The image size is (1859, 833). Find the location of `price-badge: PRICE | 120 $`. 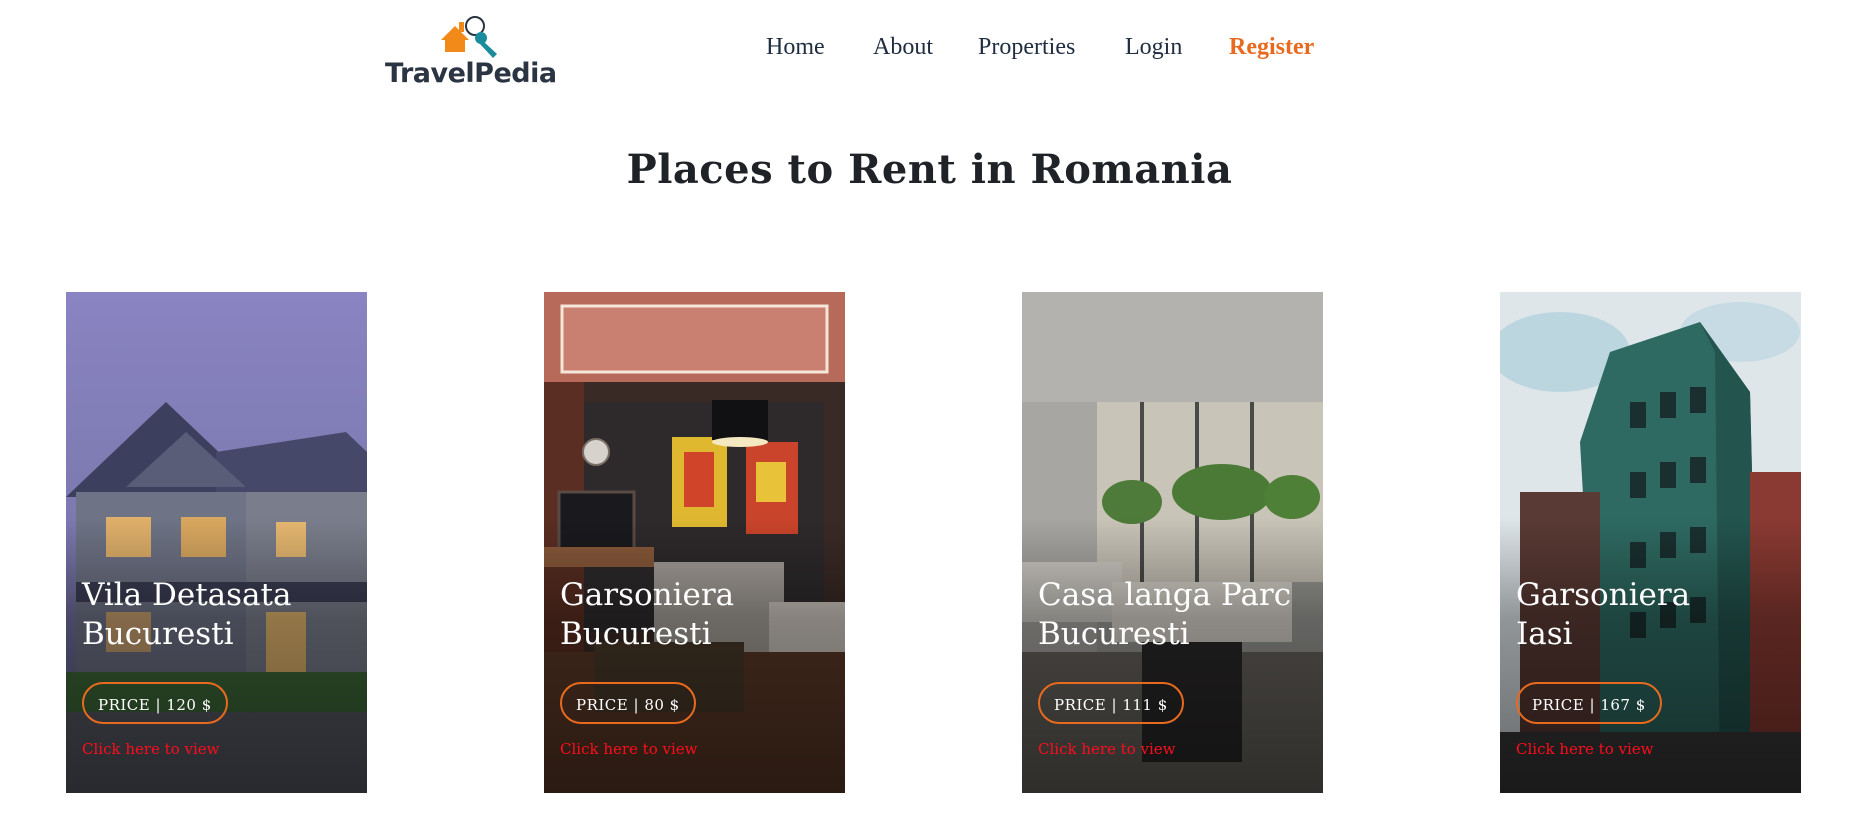

price-badge: PRICE | 120 $ is located at coordinates (155, 703).